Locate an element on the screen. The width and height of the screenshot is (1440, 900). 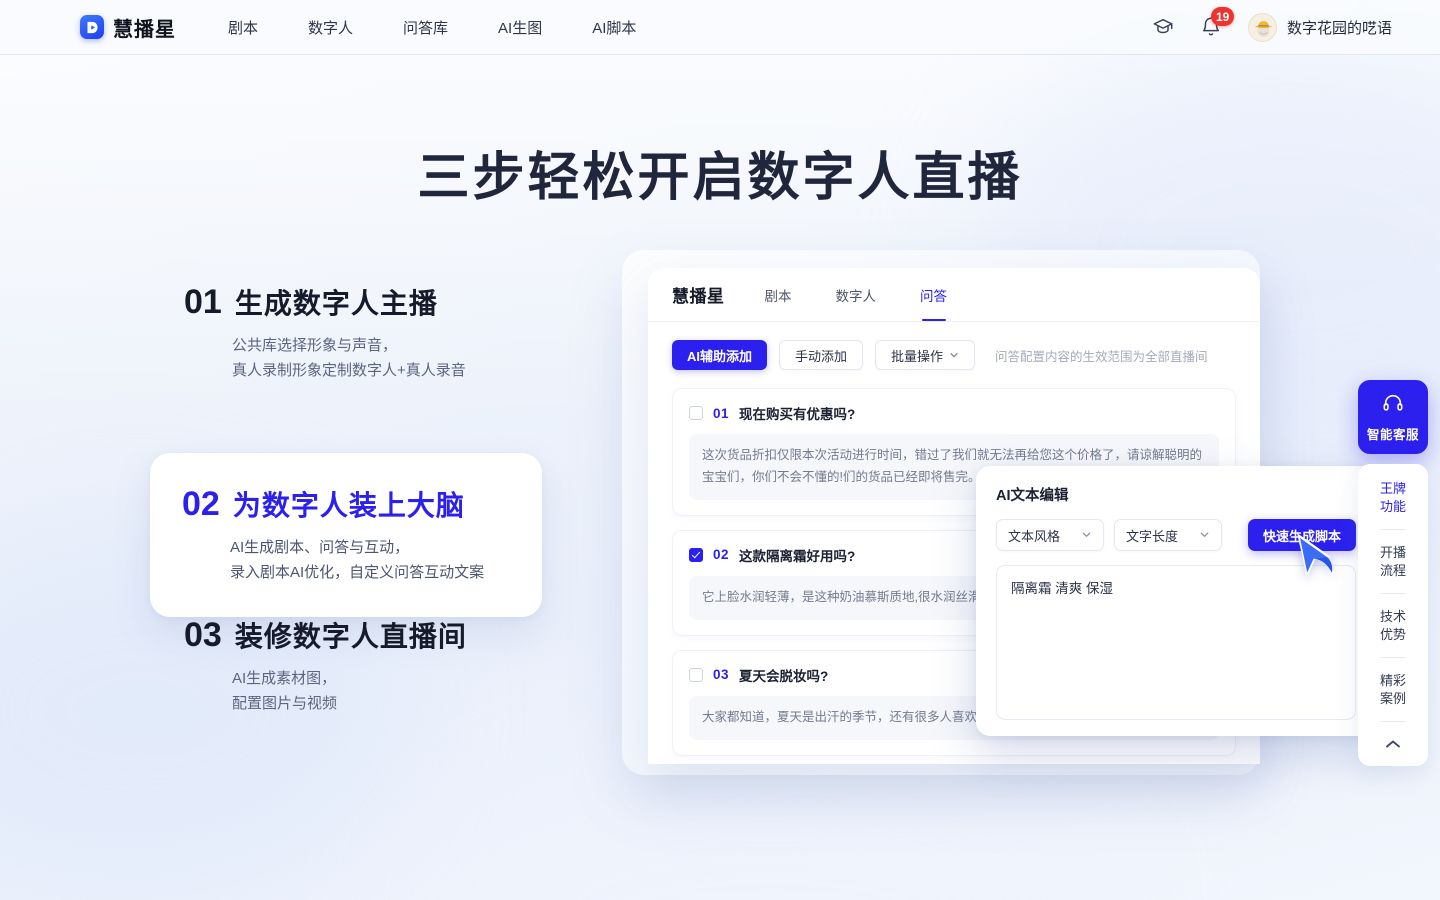
step-item-03: 03 装修数字人直播间 AI生成素材图， 配置图片与视频 is located at coordinates (352, 667).